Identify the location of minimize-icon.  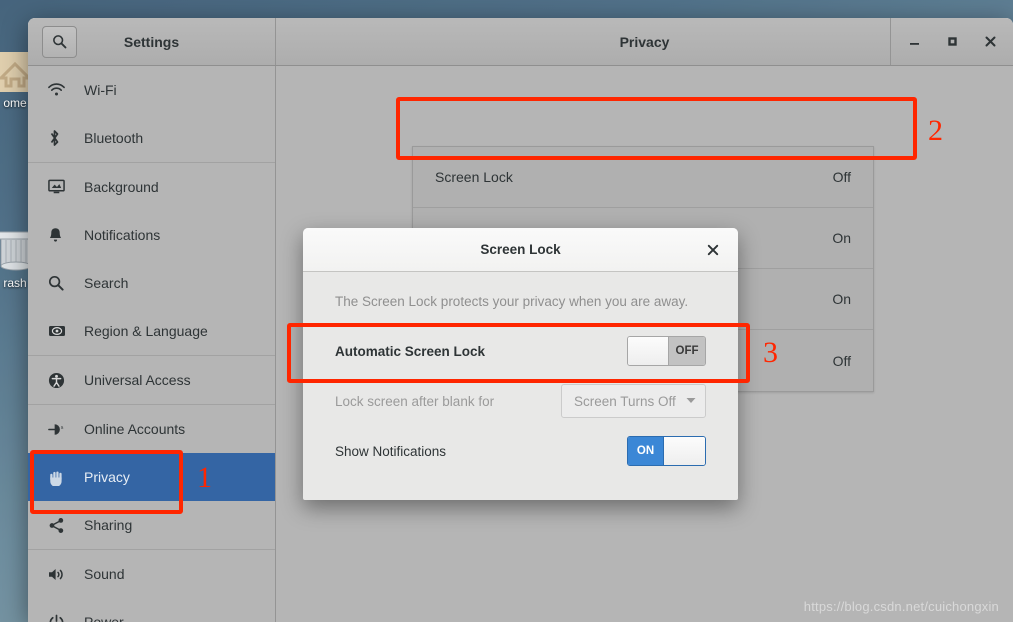
(914, 44).